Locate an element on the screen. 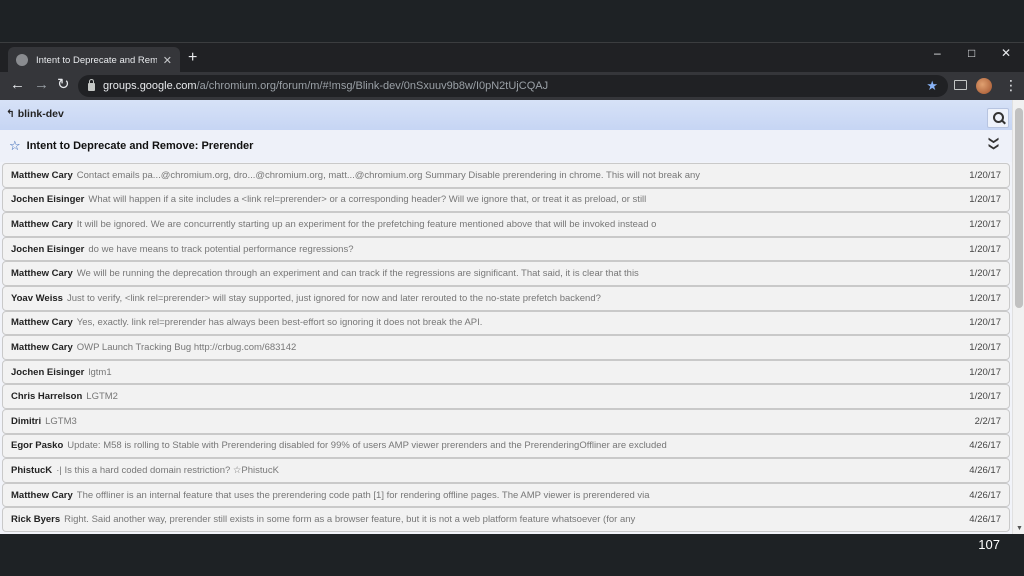 Image resolution: width=1024 pixels, height=576 pixels. scrollbar: ▼ is located at coordinates (1018, 317).